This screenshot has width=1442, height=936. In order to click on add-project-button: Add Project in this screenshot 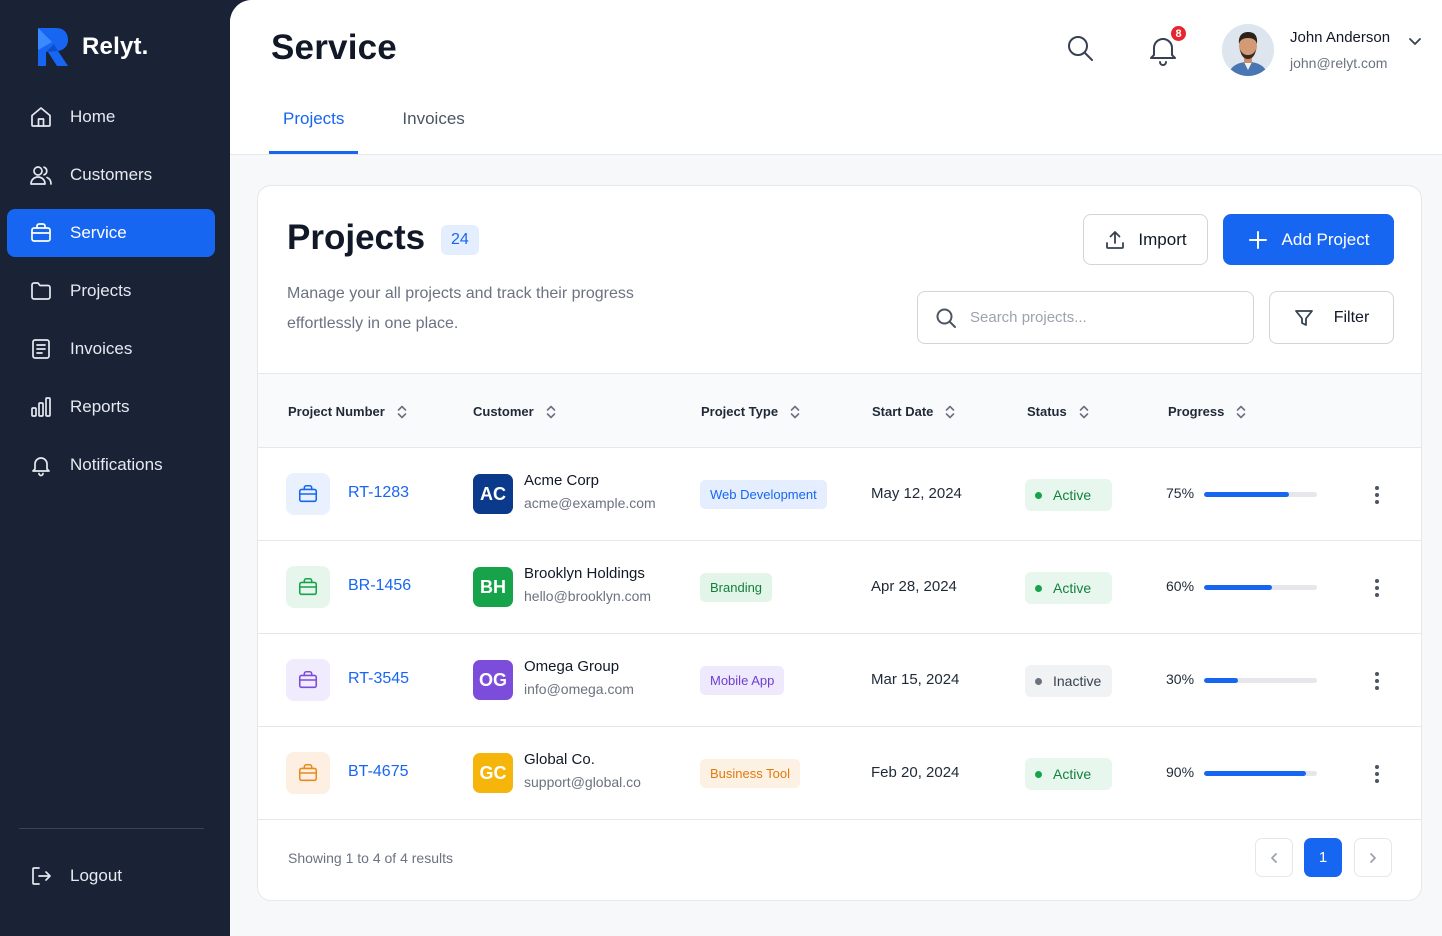, I will do `click(1308, 239)`.